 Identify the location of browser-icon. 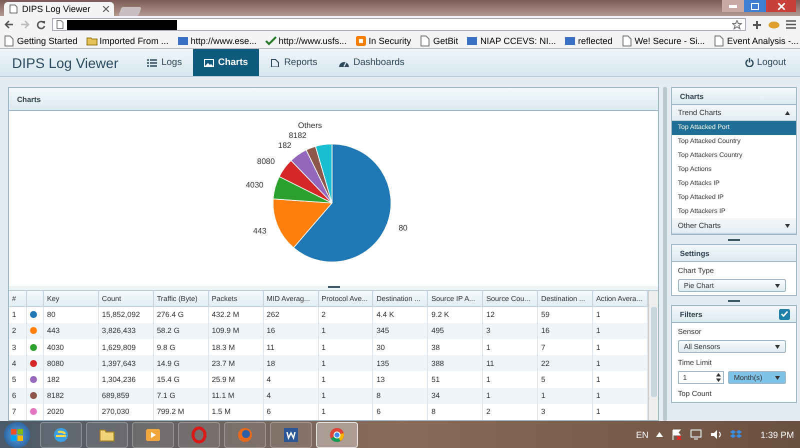
(61, 435).